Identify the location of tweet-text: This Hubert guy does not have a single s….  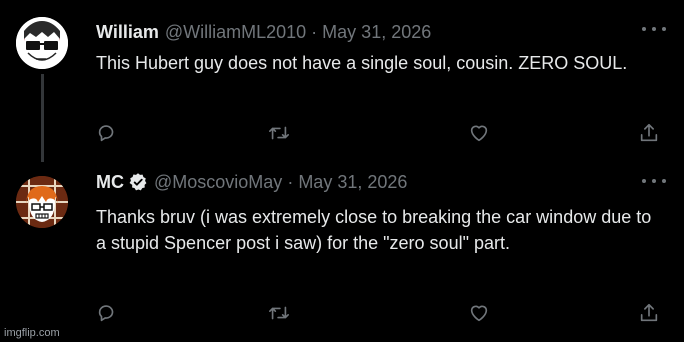
(362, 63).